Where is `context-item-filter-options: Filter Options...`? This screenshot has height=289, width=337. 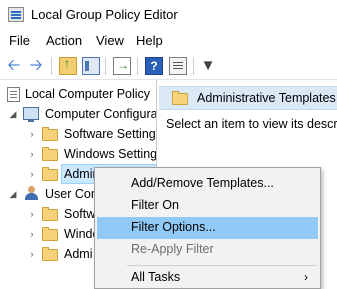 context-item-filter-options: Filter Options... is located at coordinates (207, 228).